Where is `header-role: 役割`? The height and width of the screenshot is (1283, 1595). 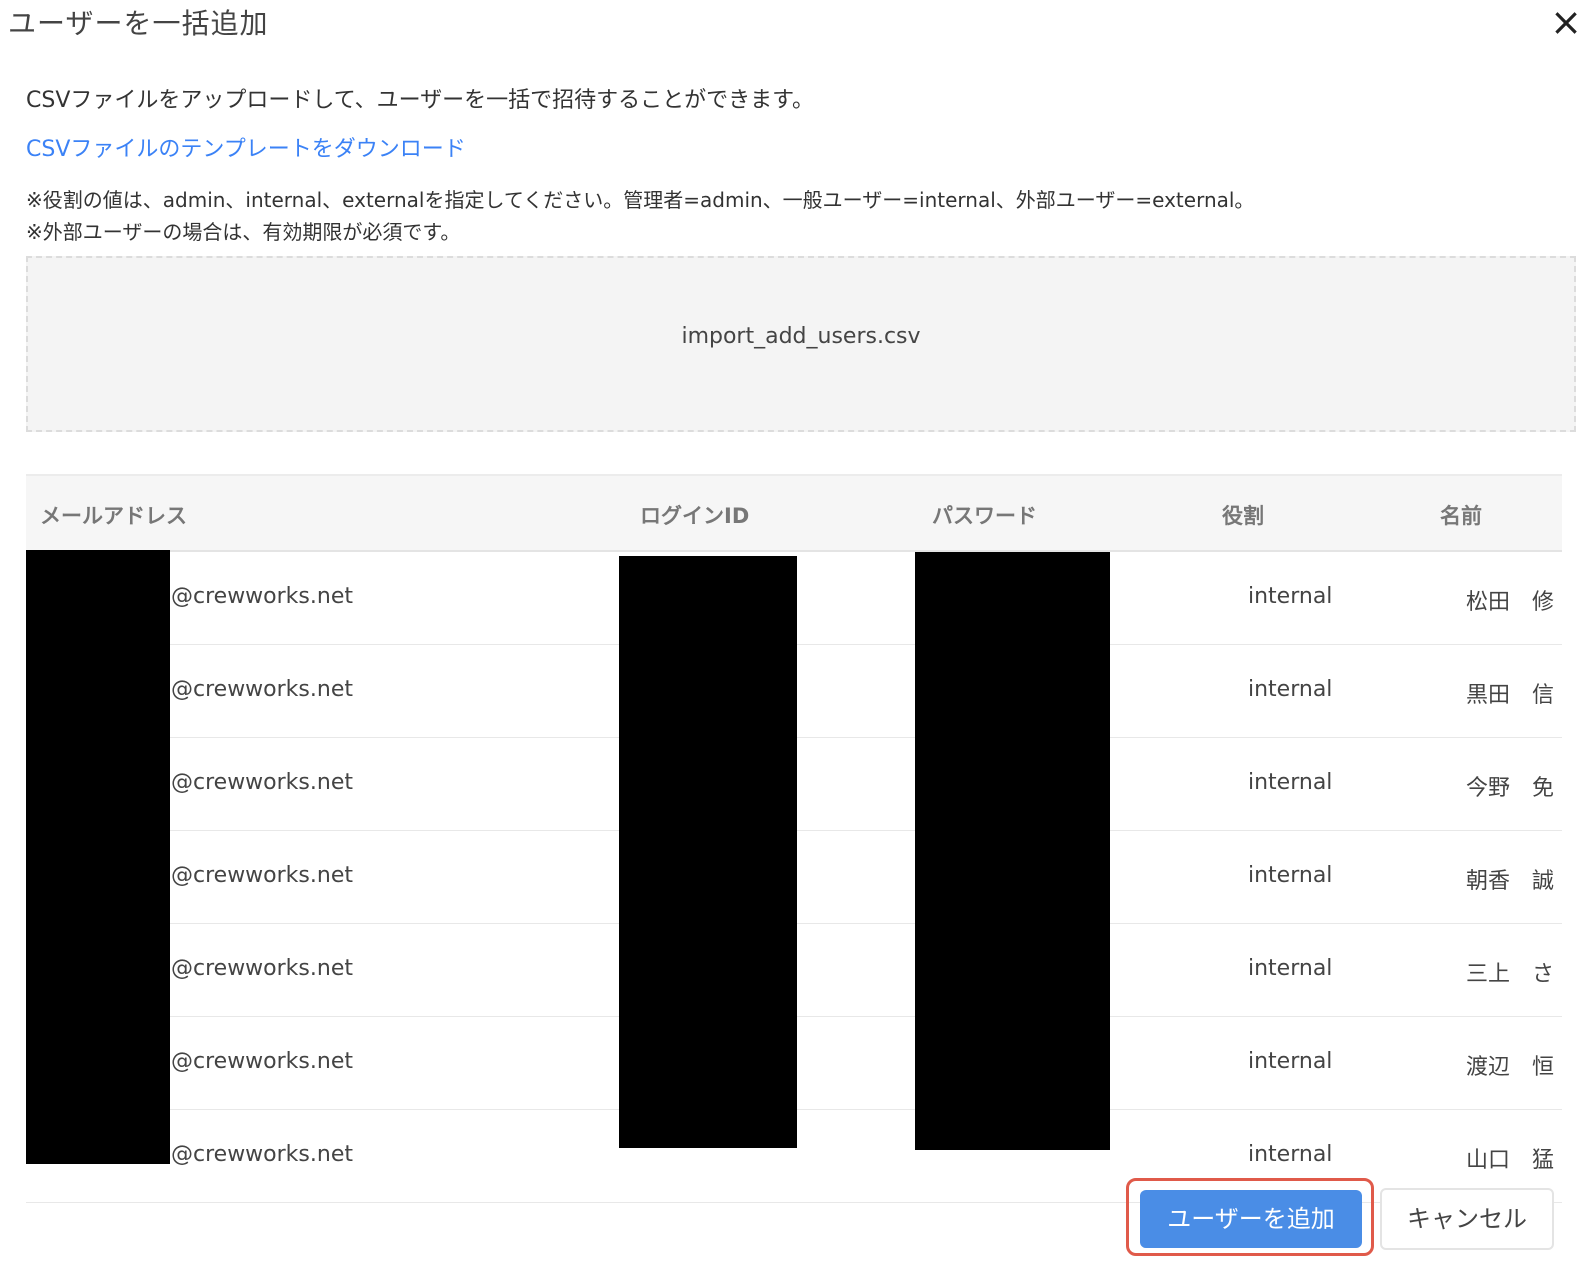
header-role: 役割 is located at coordinates (1243, 516).